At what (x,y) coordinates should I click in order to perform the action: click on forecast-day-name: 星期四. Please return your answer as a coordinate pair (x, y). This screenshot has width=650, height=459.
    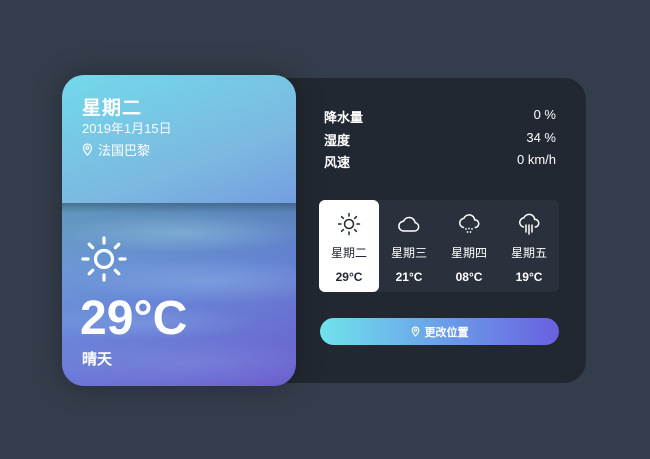
    Looking at the image, I should click on (468, 253).